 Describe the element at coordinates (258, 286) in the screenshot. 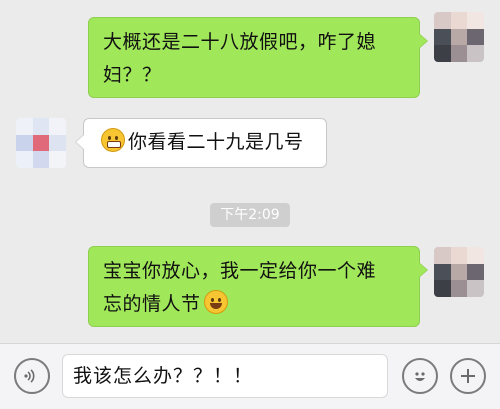

I see `message-bubble-sent: 宝宝你放心，我一定给你一个难 忘的情人节` at that location.